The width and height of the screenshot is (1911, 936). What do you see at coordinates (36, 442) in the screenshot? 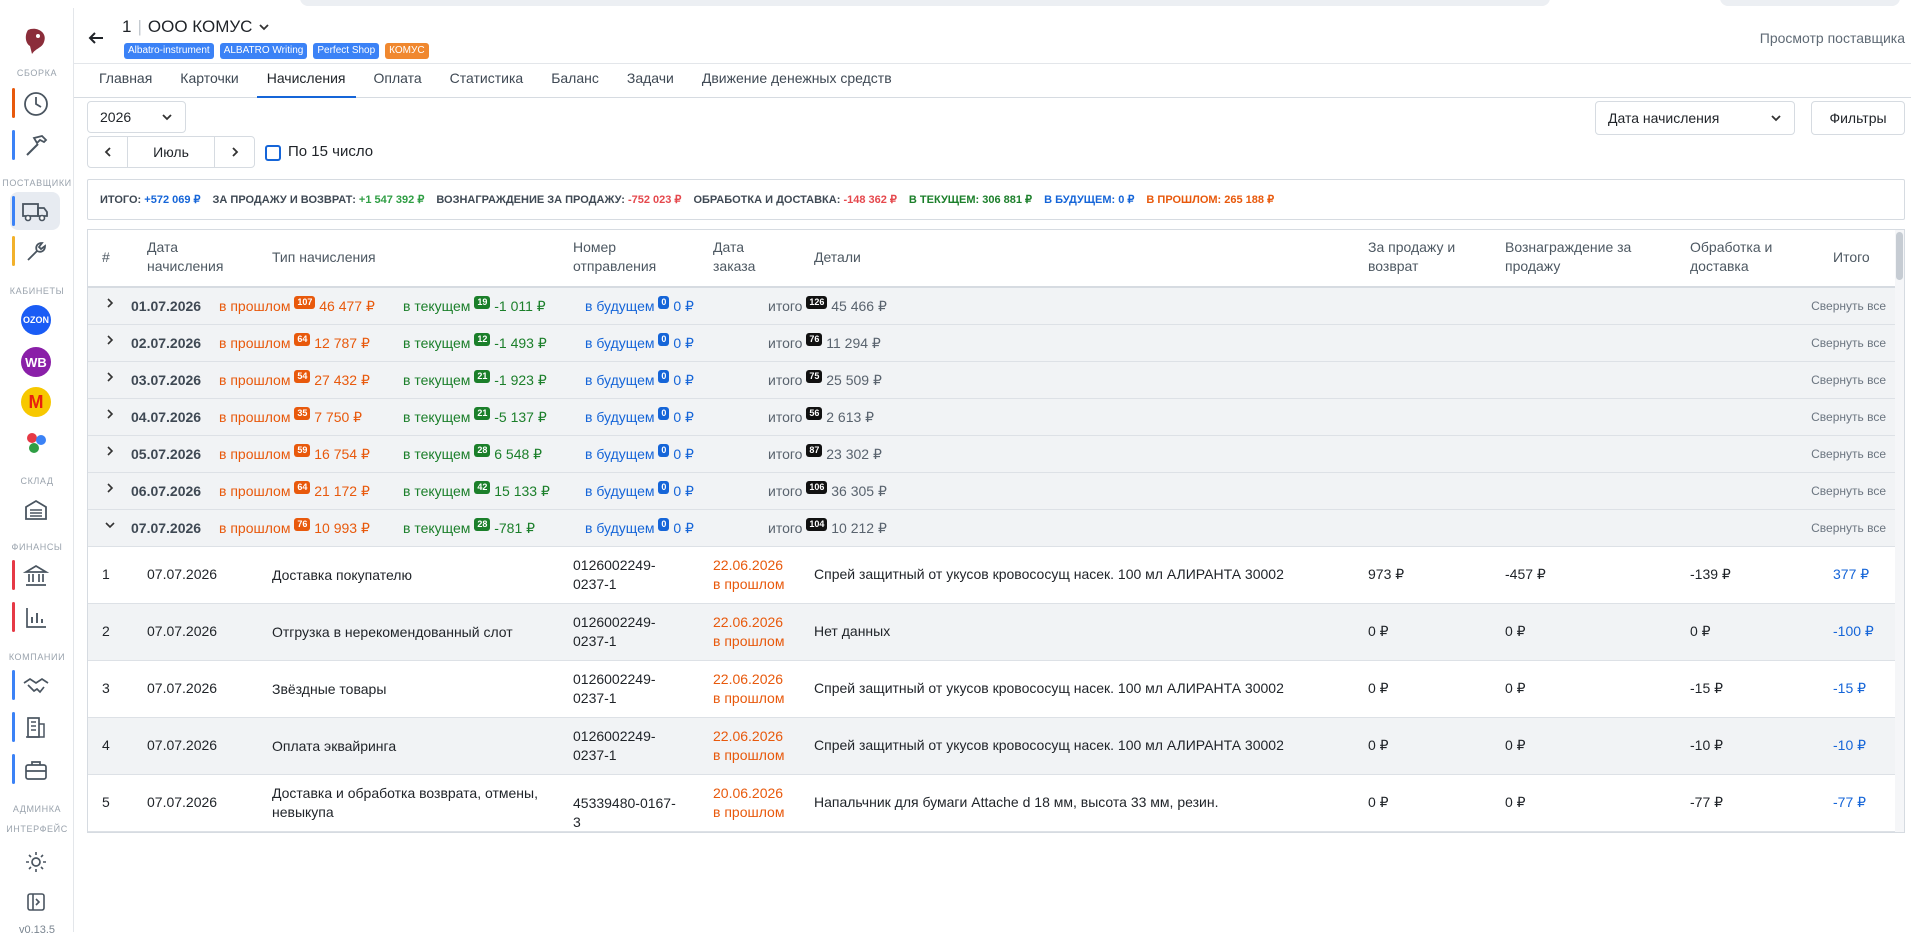
I see `megamarket-icon` at bounding box center [36, 442].